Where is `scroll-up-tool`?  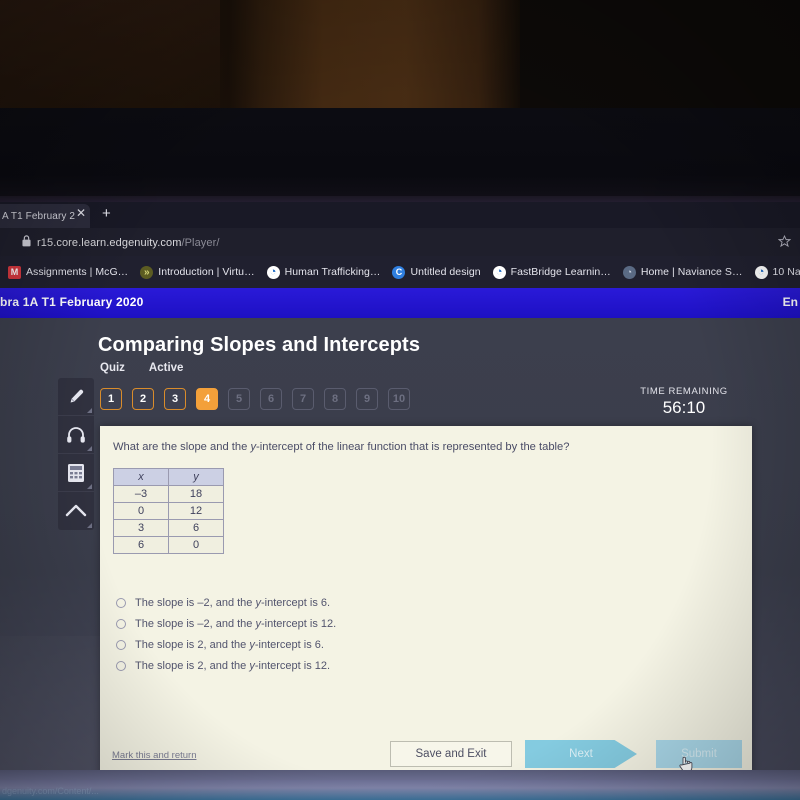 scroll-up-tool is located at coordinates (76, 511).